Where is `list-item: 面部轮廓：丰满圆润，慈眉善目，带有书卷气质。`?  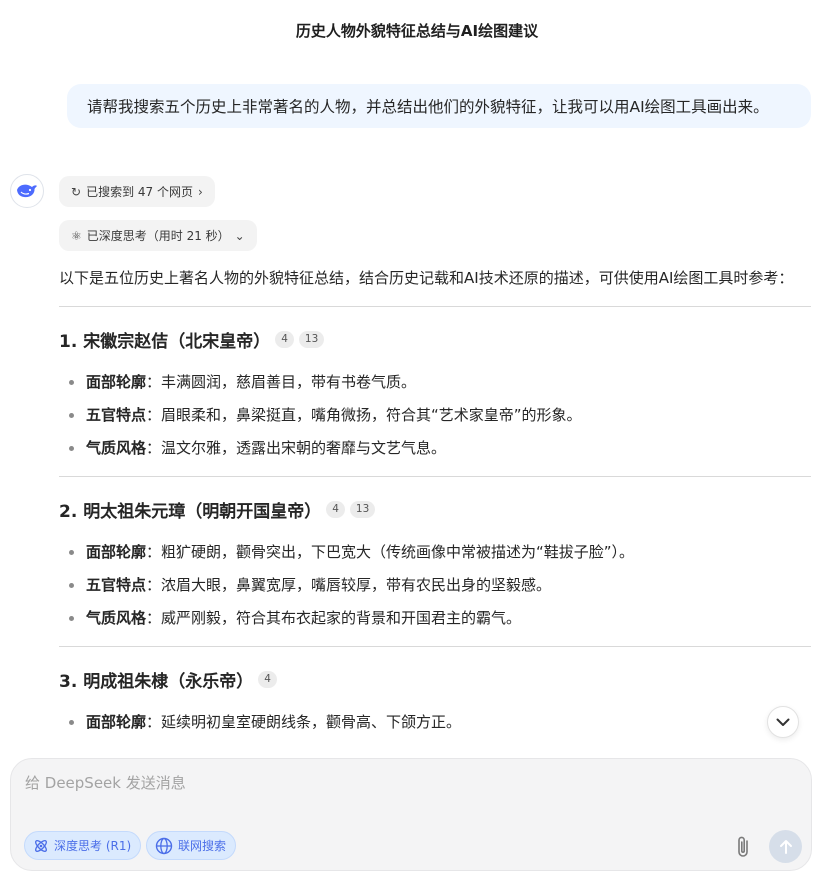 list-item: 面部轮廓：丰满圆润，慈眉善目，带有书卷气质。 is located at coordinates (435, 382).